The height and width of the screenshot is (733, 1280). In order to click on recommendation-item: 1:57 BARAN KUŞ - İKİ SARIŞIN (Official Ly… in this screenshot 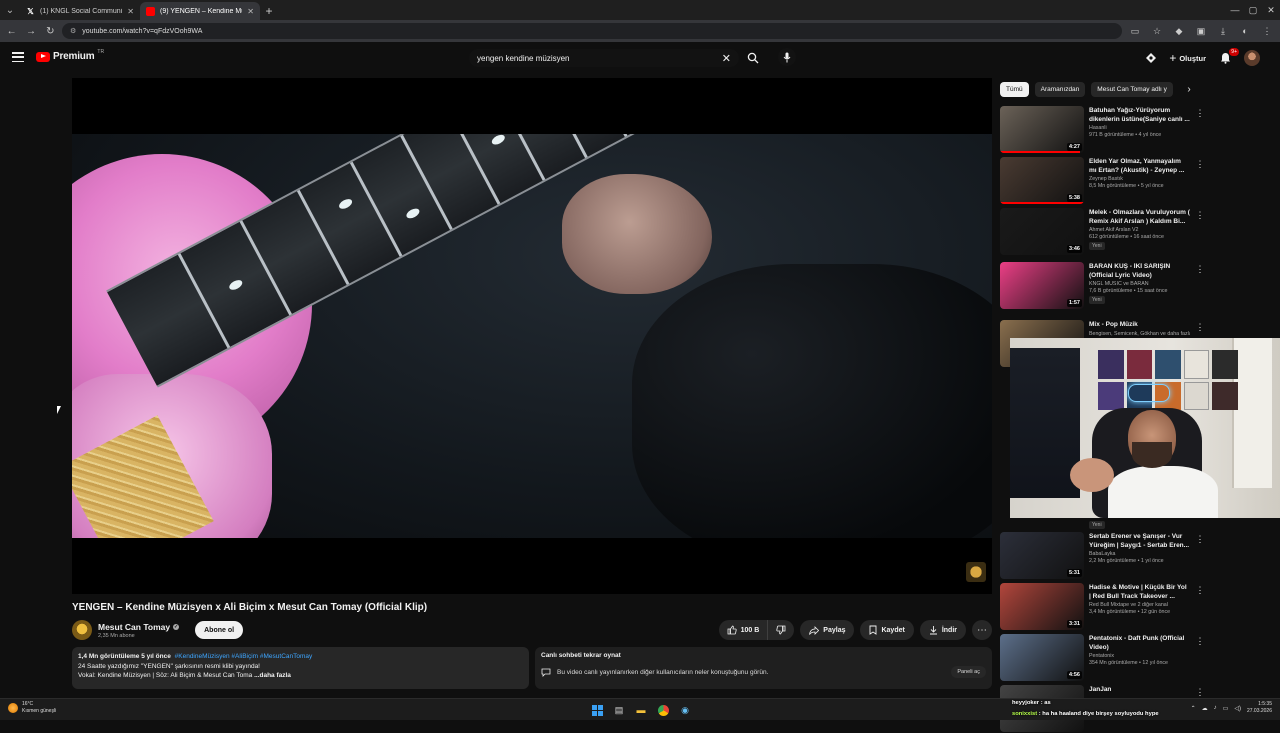, I will do `click(1102, 286)`.